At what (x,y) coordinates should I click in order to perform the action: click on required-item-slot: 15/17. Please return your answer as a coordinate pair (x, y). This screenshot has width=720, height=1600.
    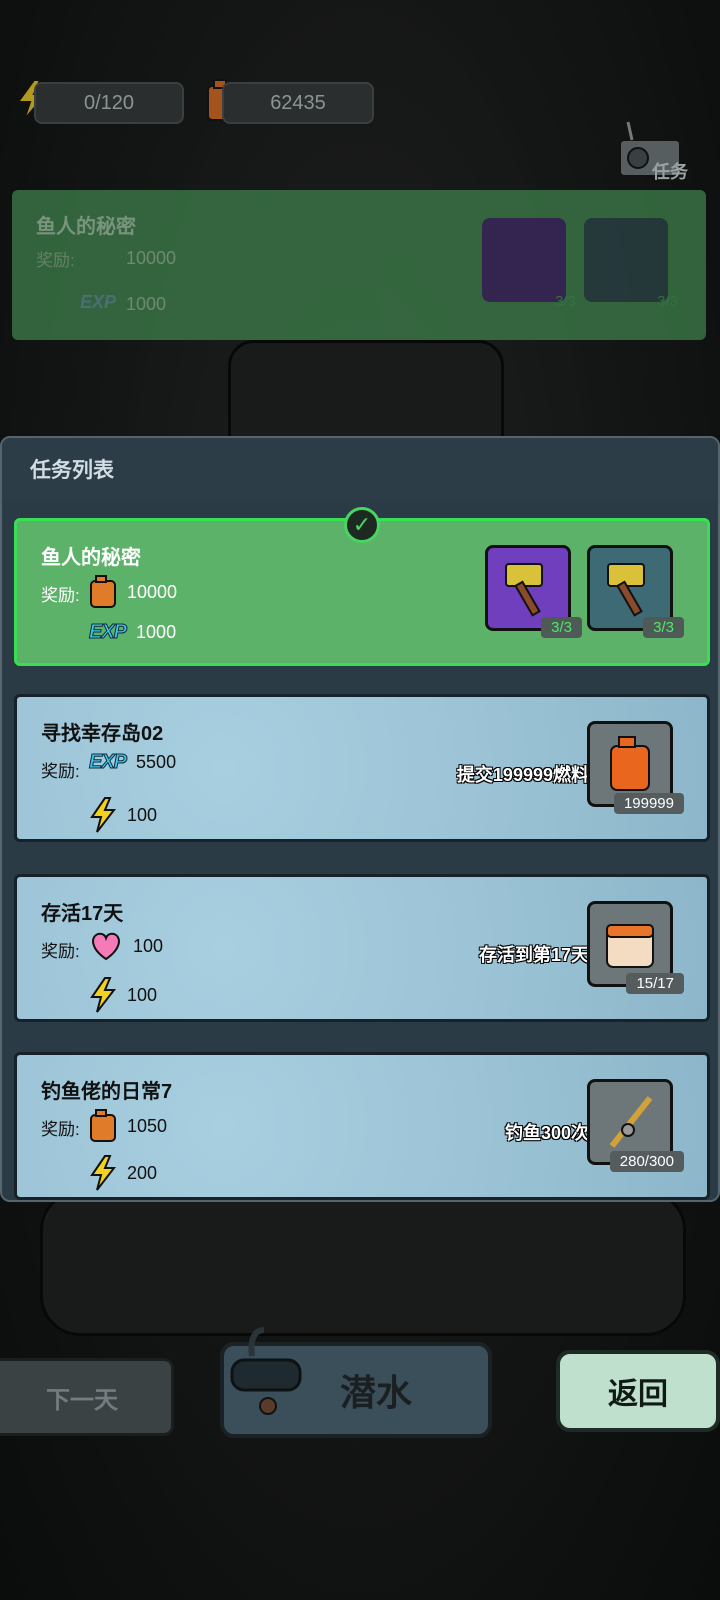
    Looking at the image, I should click on (635, 947).